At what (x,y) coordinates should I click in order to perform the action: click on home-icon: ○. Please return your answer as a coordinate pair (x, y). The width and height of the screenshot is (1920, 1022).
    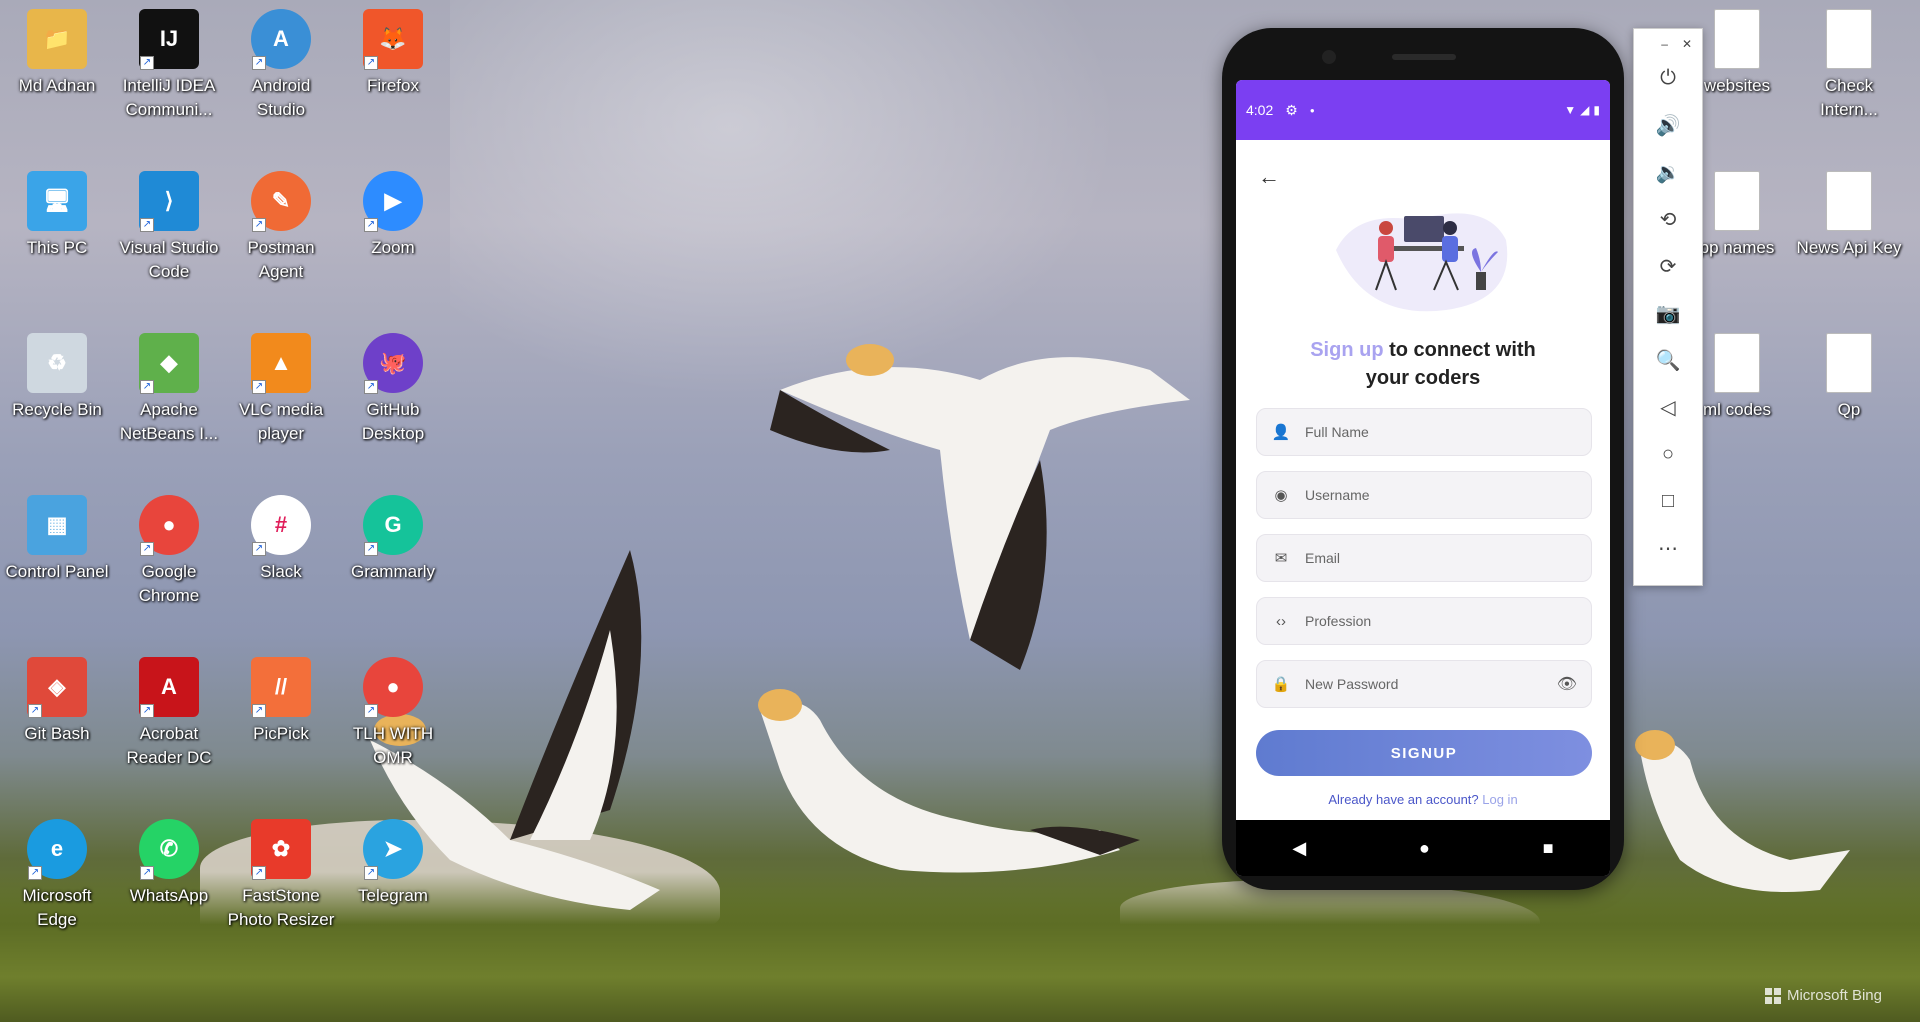
    Looking at the image, I should click on (1668, 454).